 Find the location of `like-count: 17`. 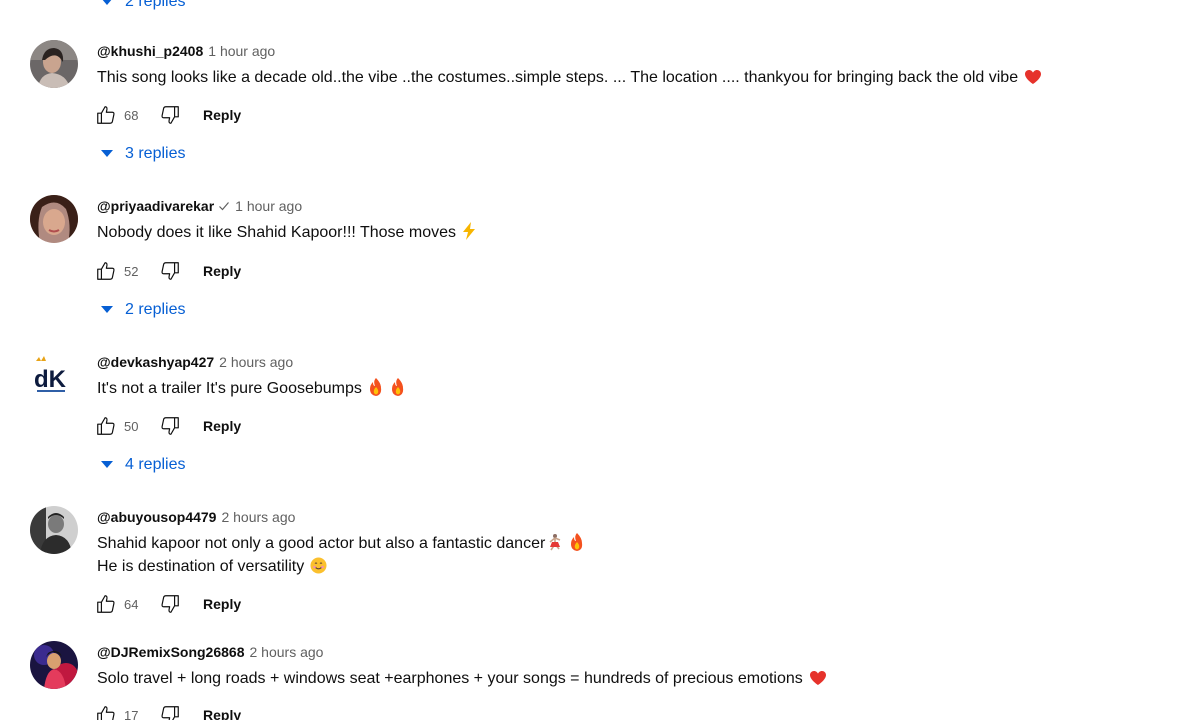

like-count: 17 is located at coordinates (131, 713).